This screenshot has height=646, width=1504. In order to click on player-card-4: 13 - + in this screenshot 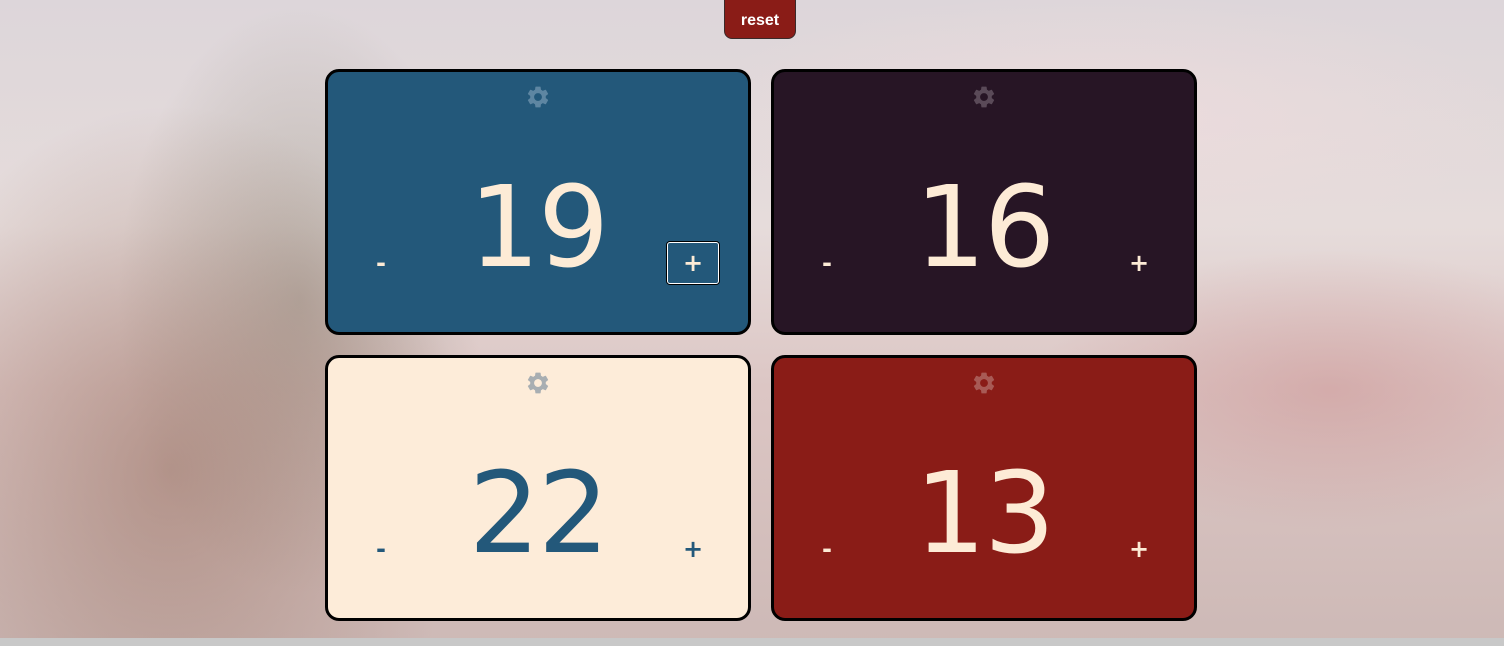, I will do `click(984, 488)`.